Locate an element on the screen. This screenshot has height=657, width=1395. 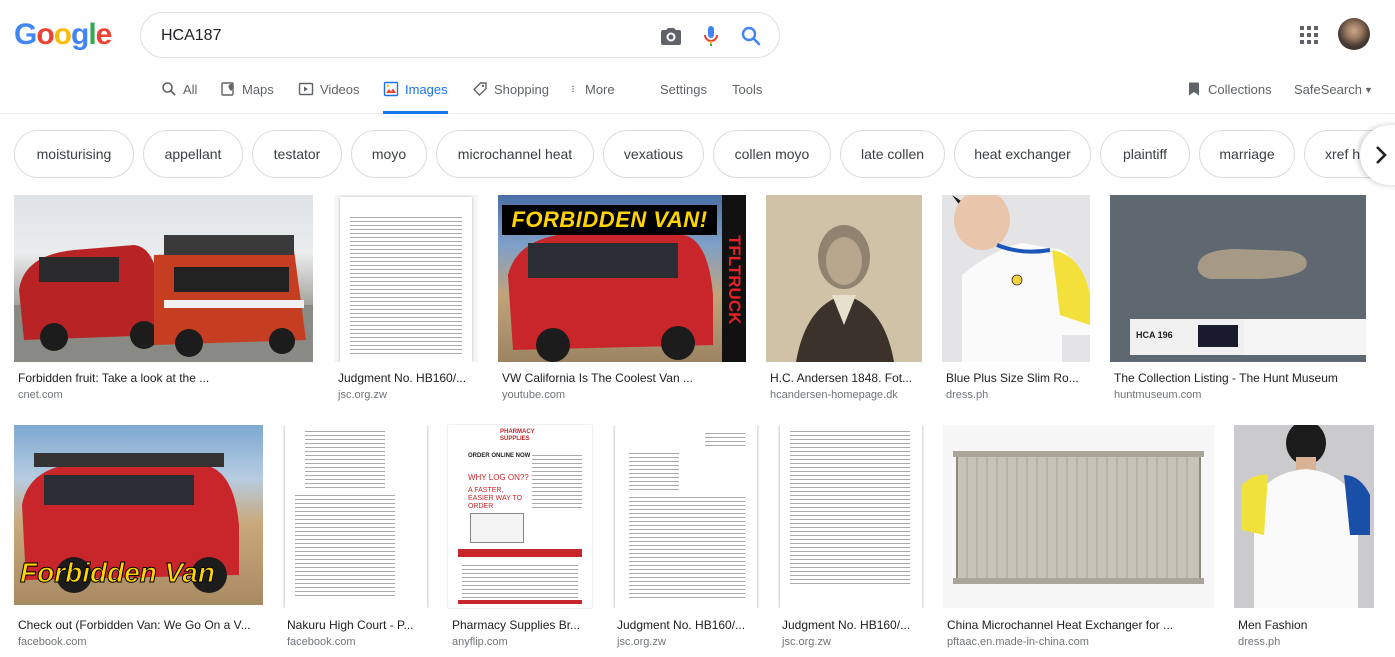
chip: heat exchanger is located at coordinates (1022, 154).